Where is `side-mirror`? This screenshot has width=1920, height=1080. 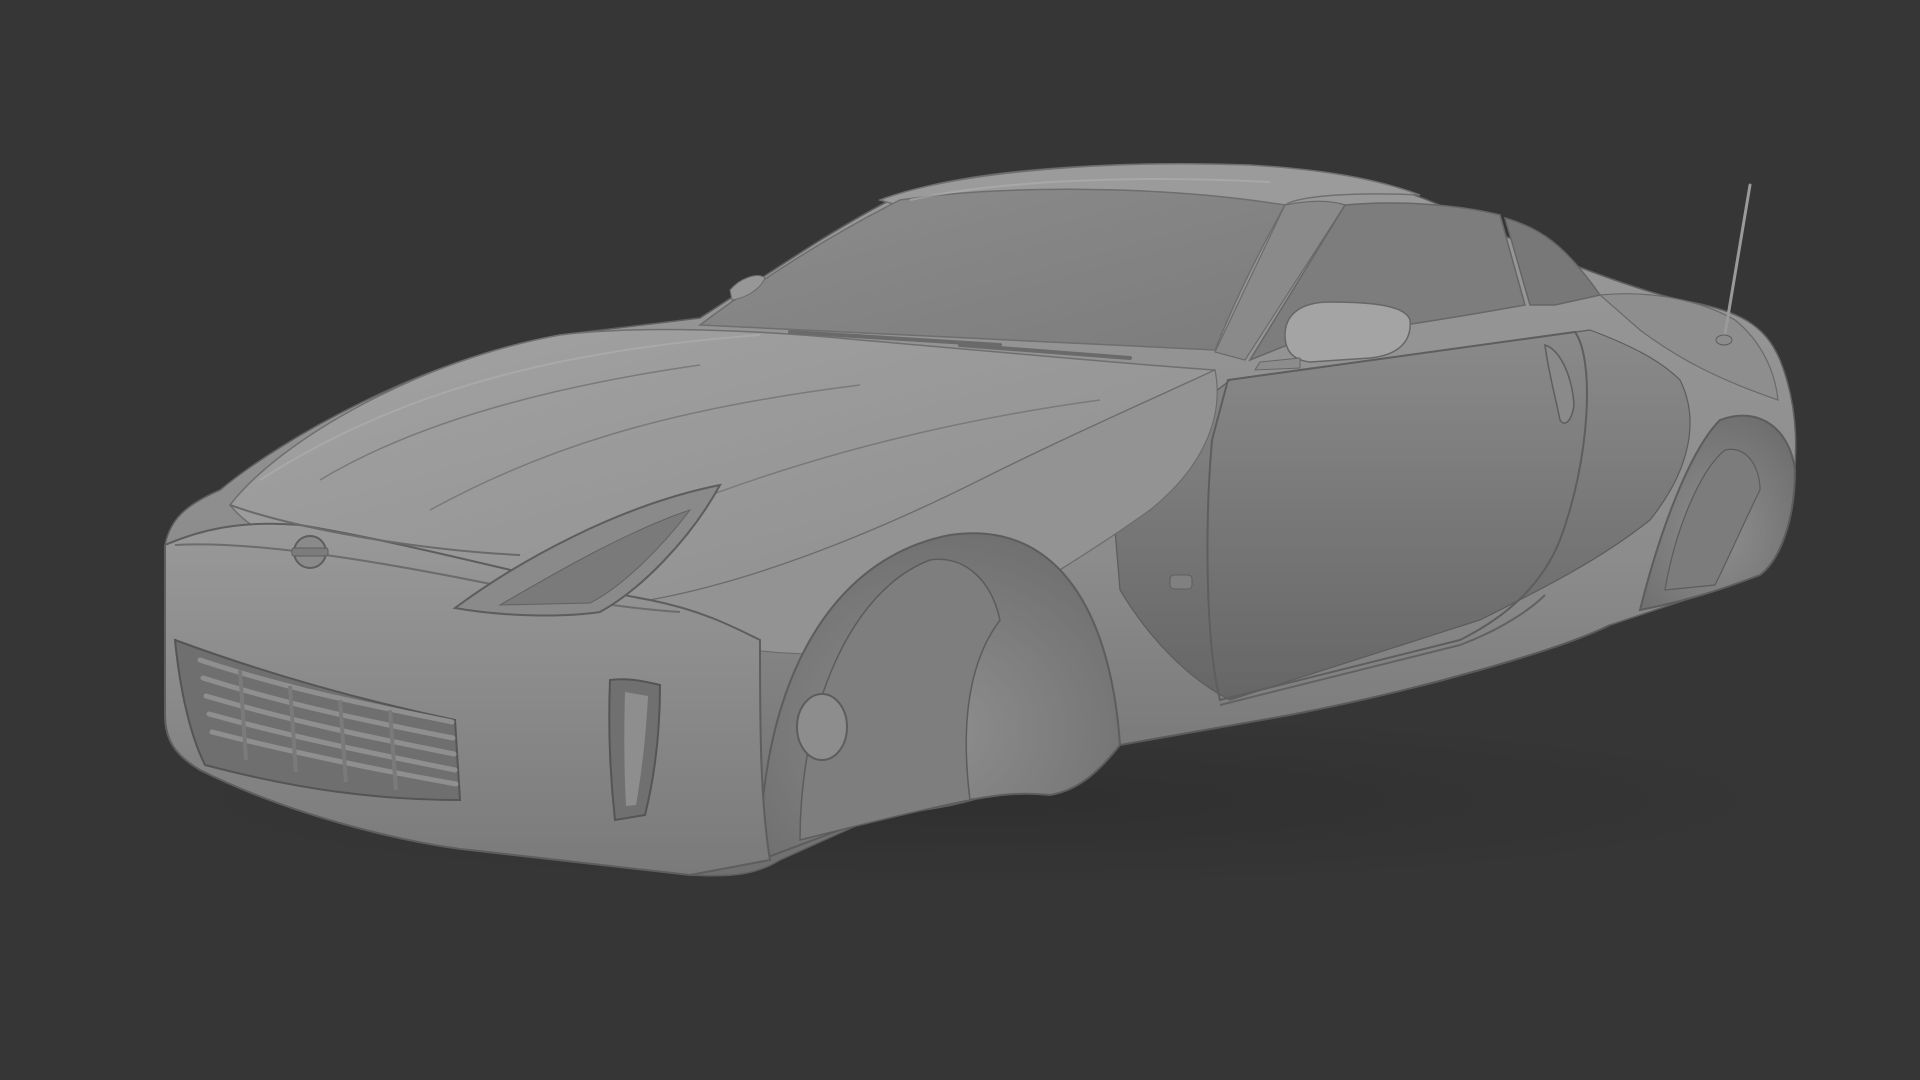
side-mirror is located at coordinates (1347, 332).